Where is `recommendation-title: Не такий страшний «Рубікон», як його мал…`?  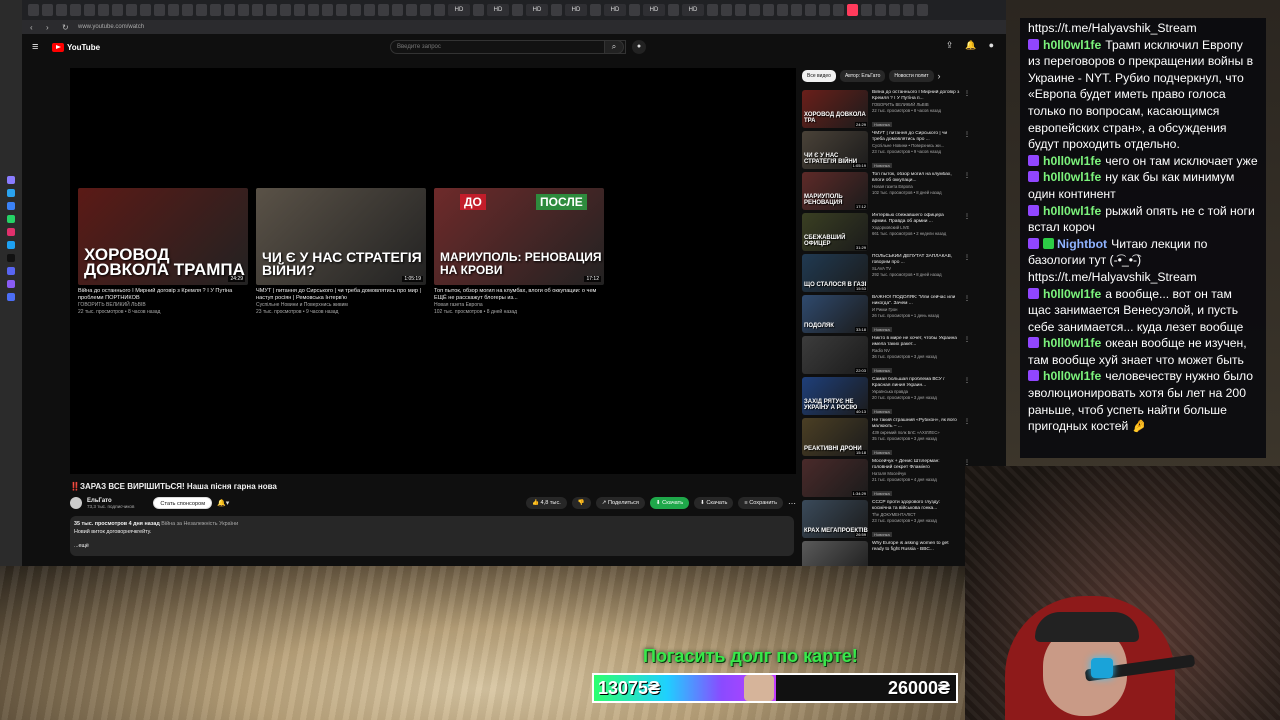 recommendation-title: Не такий страшний «Рубікон», як його мал… is located at coordinates (916, 424).